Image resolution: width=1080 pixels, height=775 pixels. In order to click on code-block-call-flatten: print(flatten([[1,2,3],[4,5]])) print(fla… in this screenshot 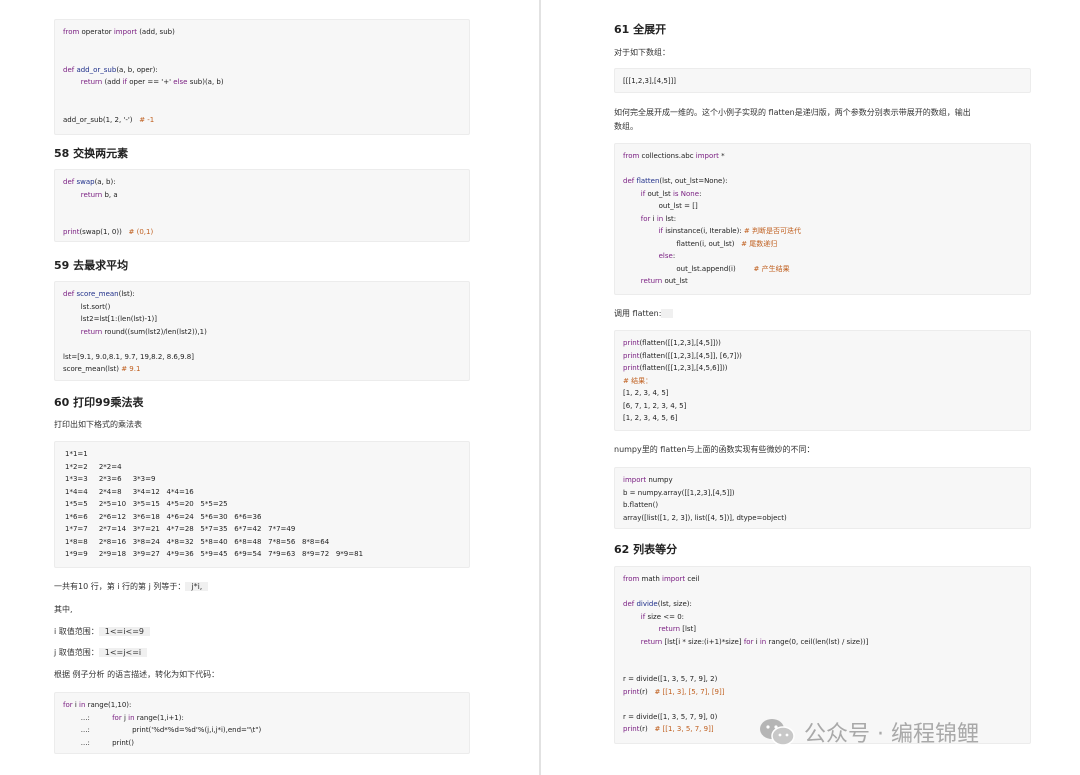, I will do `click(822, 380)`.